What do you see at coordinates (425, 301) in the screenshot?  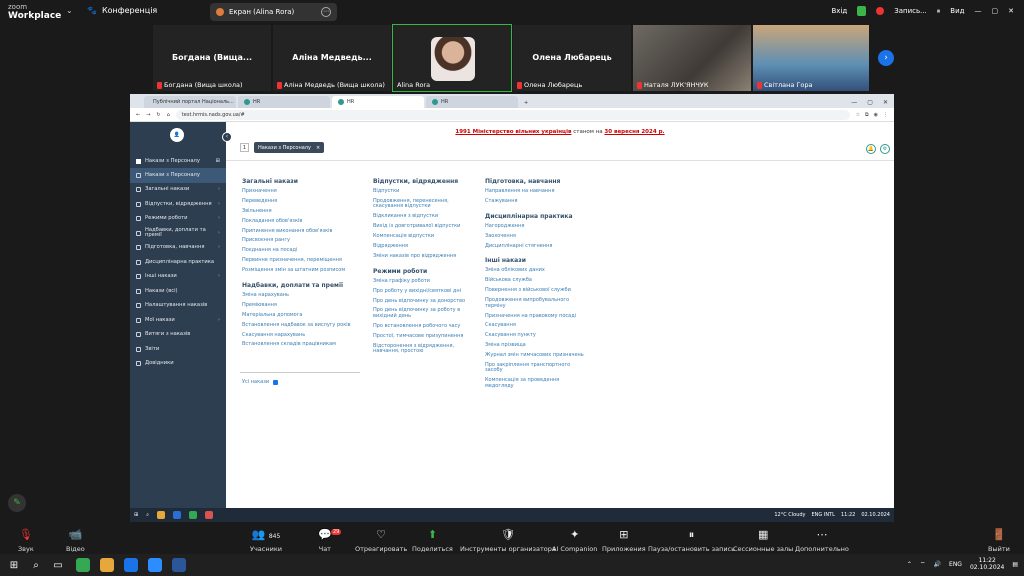 I see `order-link: Про день відпочинку за донорство` at bounding box center [425, 301].